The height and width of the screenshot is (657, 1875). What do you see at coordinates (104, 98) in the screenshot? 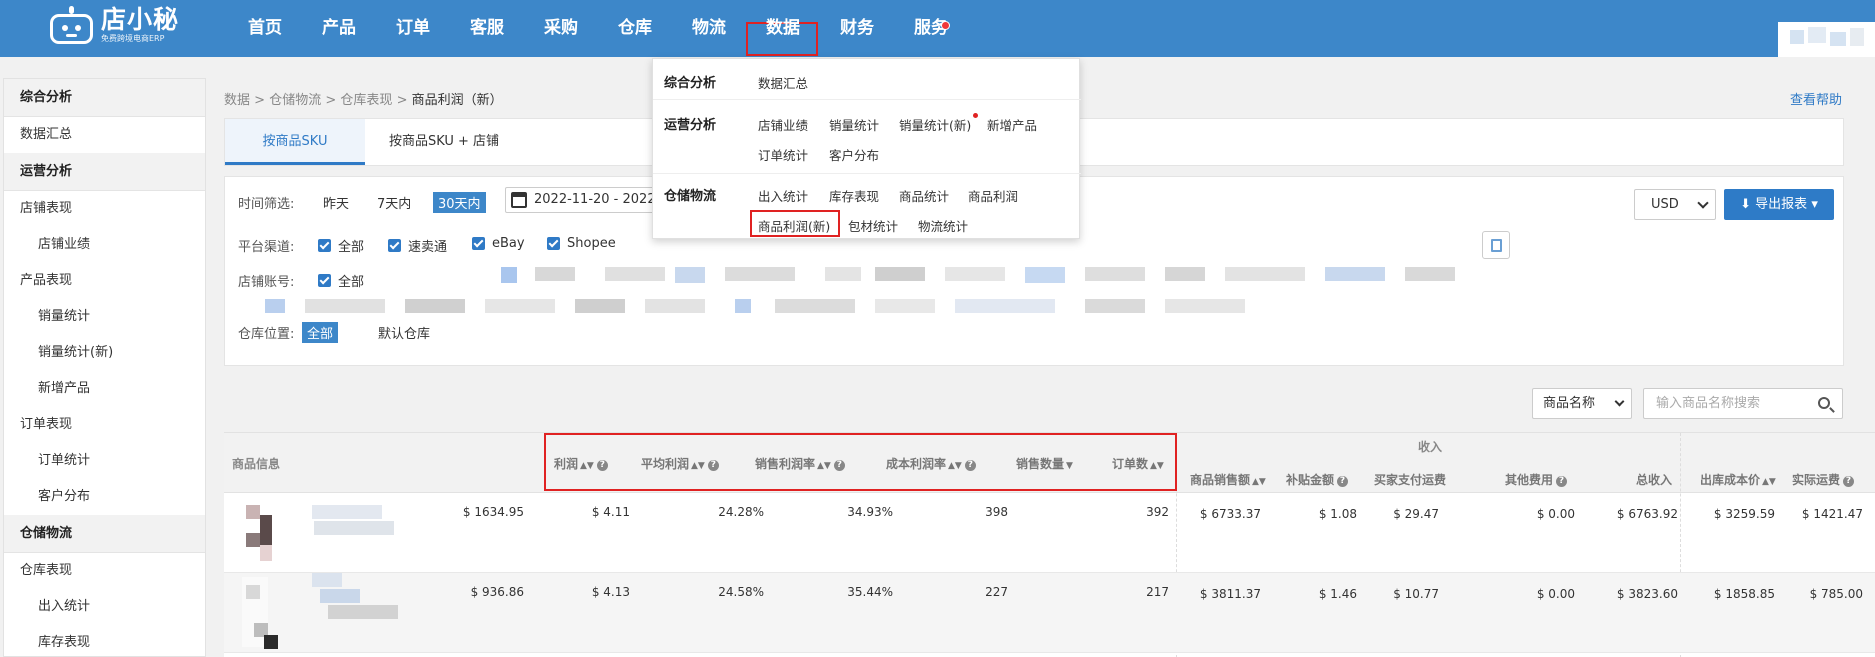
I see `sidebar-section-overview: 综合分析` at bounding box center [104, 98].